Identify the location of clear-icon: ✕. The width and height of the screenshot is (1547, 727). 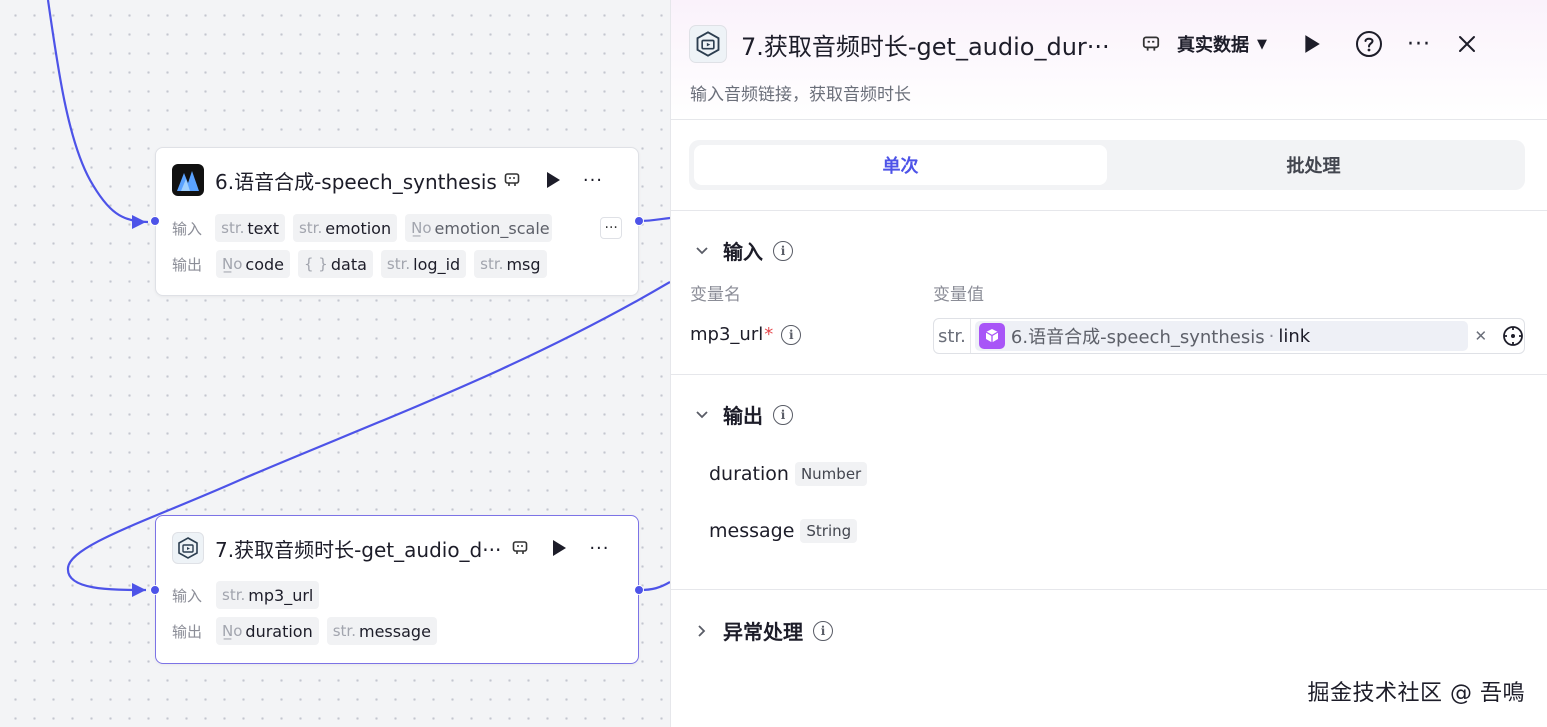
(1482, 336).